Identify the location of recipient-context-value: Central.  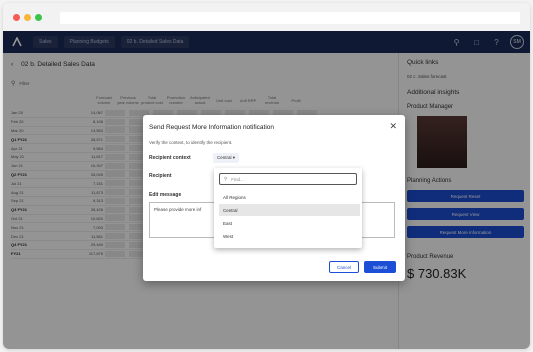
(224, 157).